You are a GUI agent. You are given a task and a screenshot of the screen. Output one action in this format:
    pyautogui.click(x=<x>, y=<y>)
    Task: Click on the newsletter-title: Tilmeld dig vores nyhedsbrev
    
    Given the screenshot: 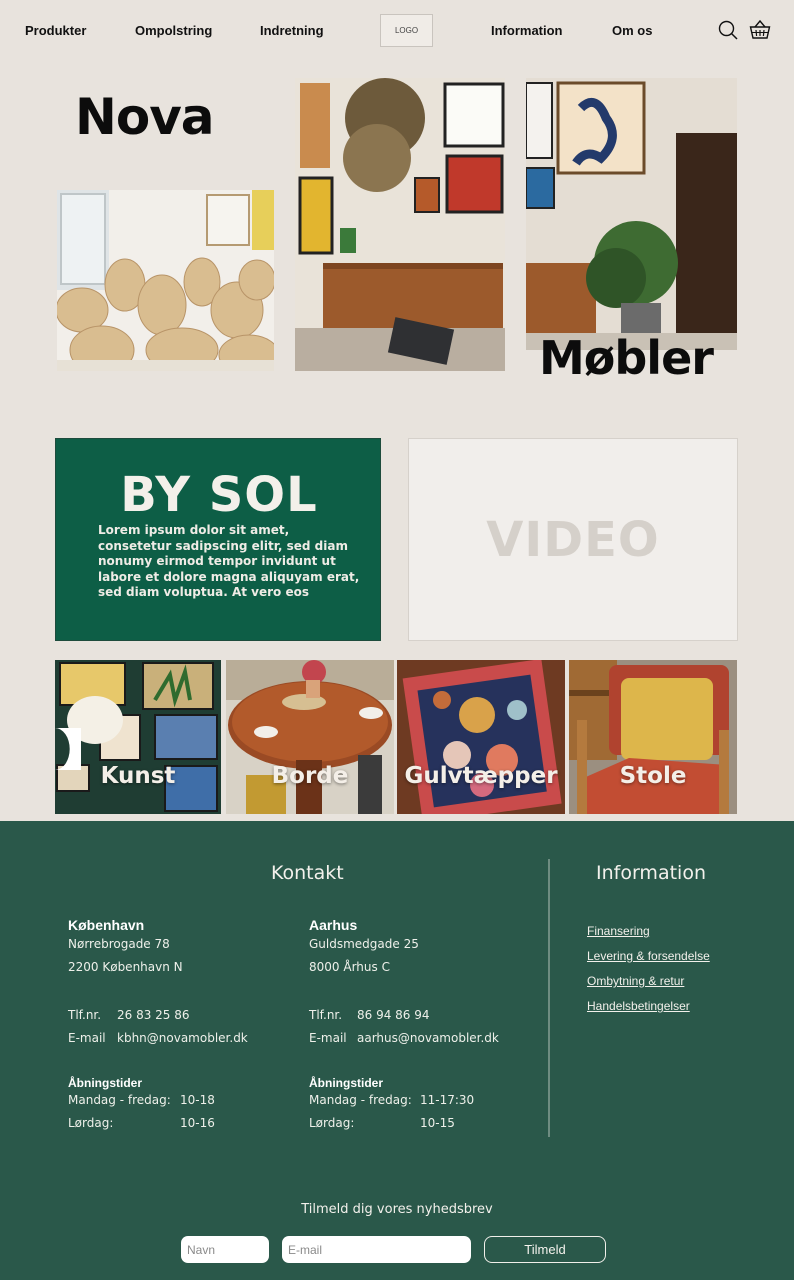 What is the action you would take?
    pyautogui.click(x=397, y=1209)
    